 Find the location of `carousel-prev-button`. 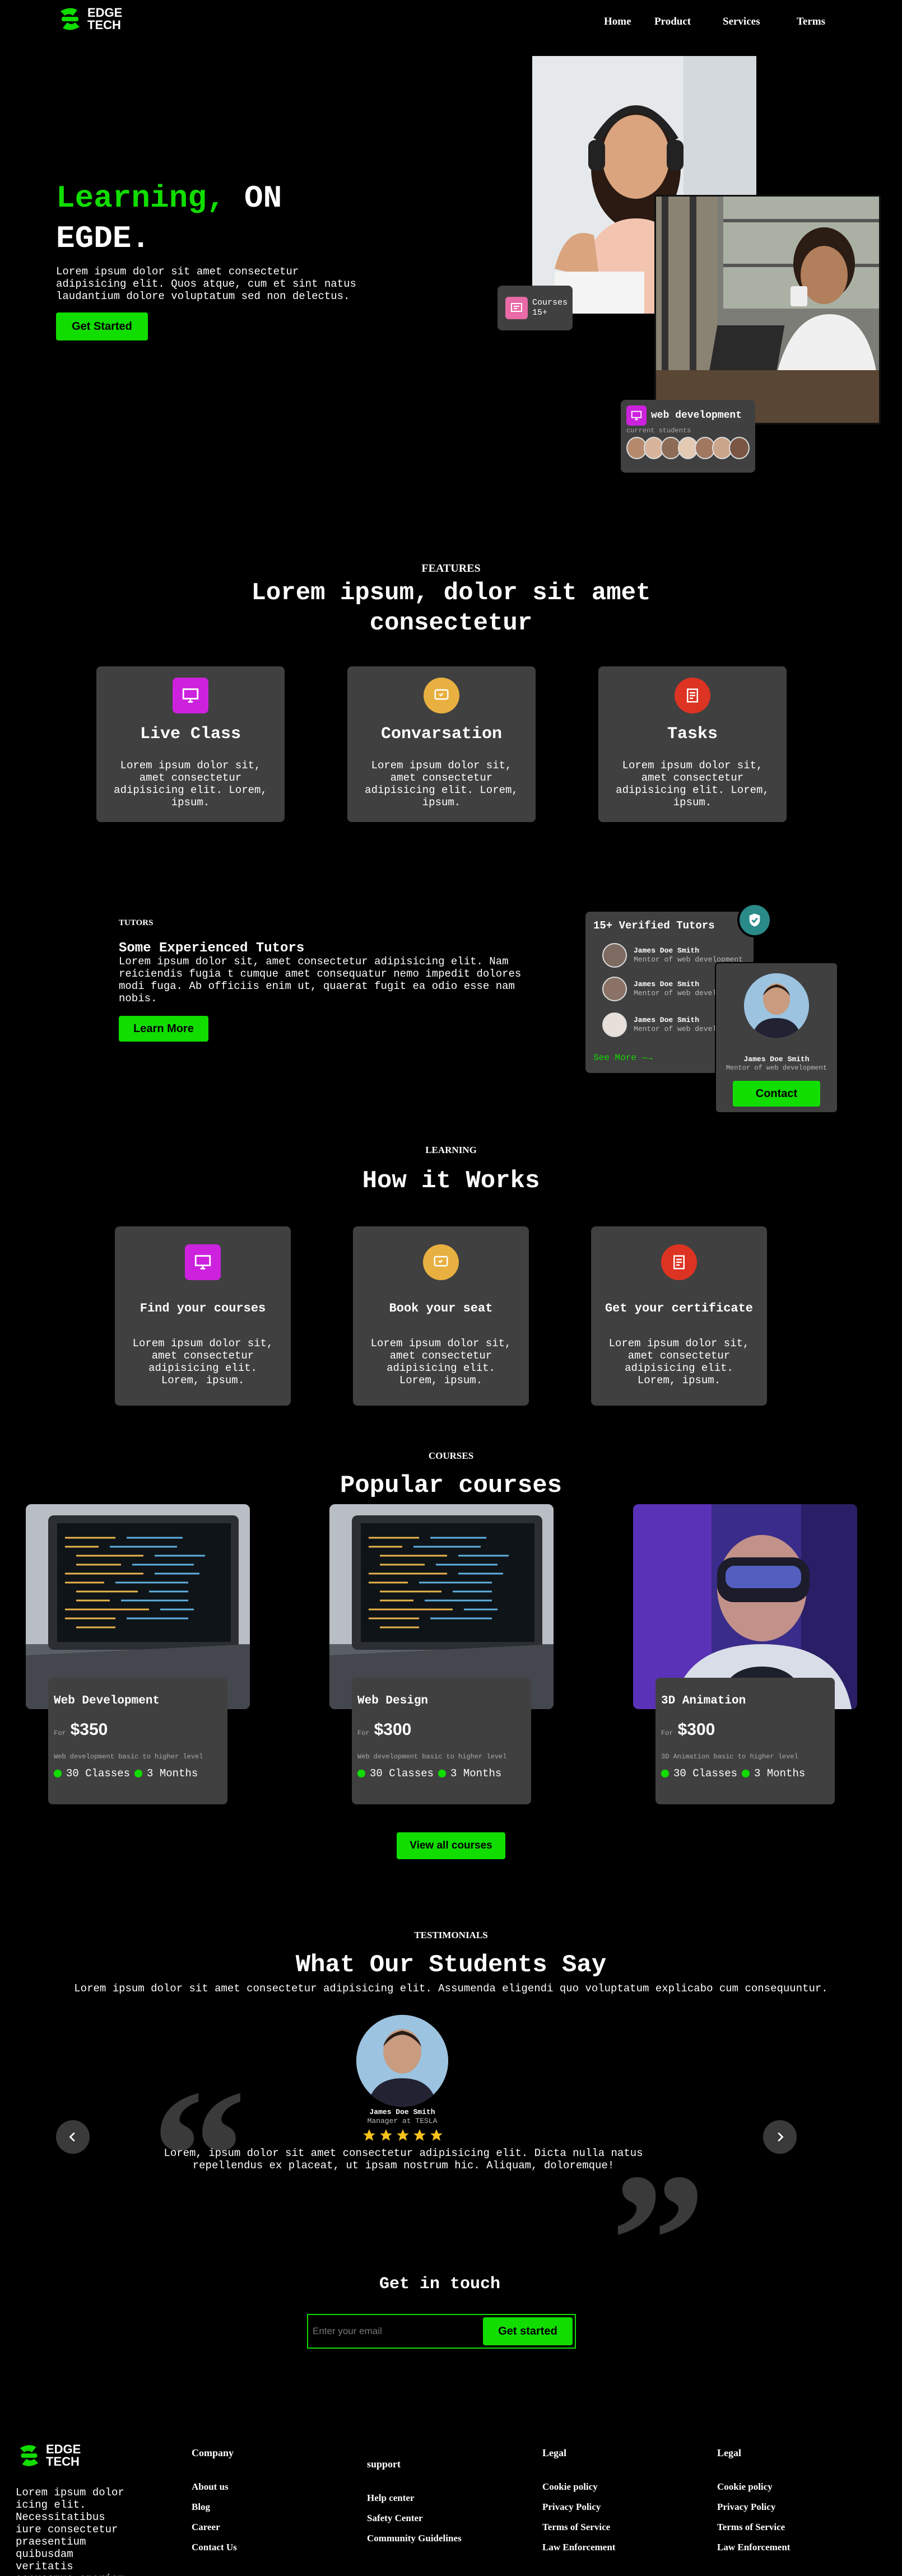

carousel-prev-button is located at coordinates (73, 2137).